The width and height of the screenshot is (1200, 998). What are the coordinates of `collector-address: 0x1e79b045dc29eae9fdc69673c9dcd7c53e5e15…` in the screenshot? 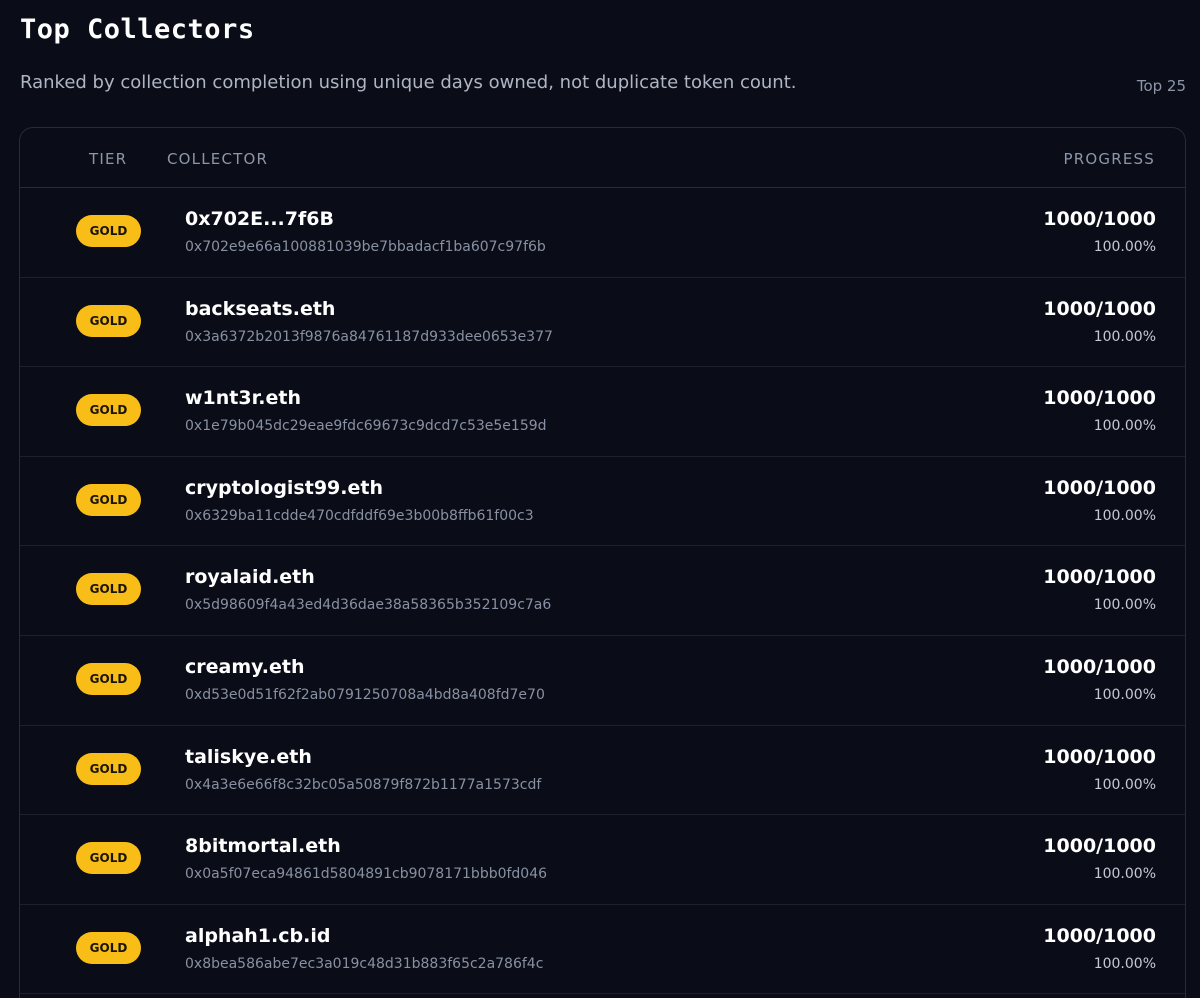 It's located at (366, 426).